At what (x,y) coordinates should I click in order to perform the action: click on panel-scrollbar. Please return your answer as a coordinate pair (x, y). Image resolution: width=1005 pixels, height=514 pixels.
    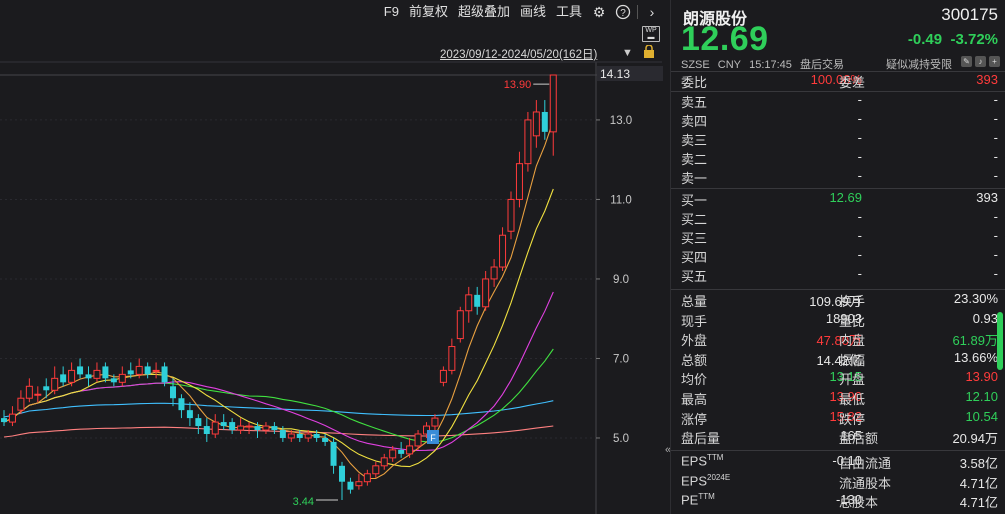
    Looking at the image, I should click on (1000, 341).